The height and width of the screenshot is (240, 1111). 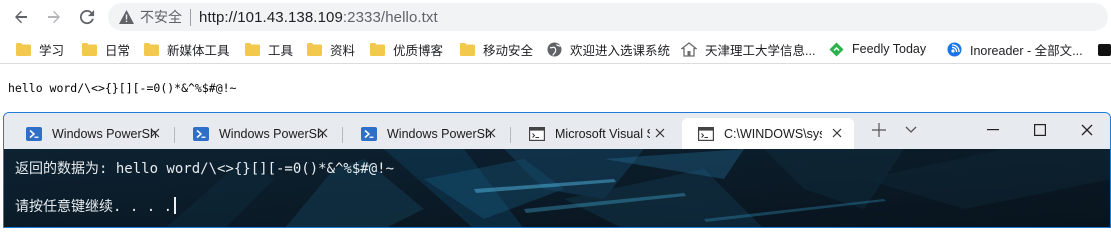 I want to click on terminal-tab-label: C:\WINDOWS\syst, so click(x=773, y=133).